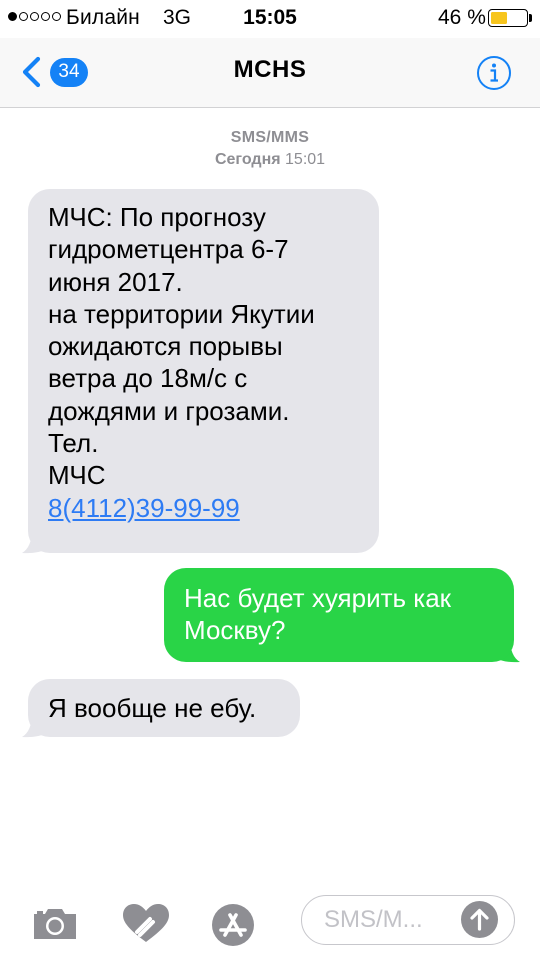 The width and height of the screenshot is (540, 960). I want to click on digital-touch-heart-icon, so click(146, 924).